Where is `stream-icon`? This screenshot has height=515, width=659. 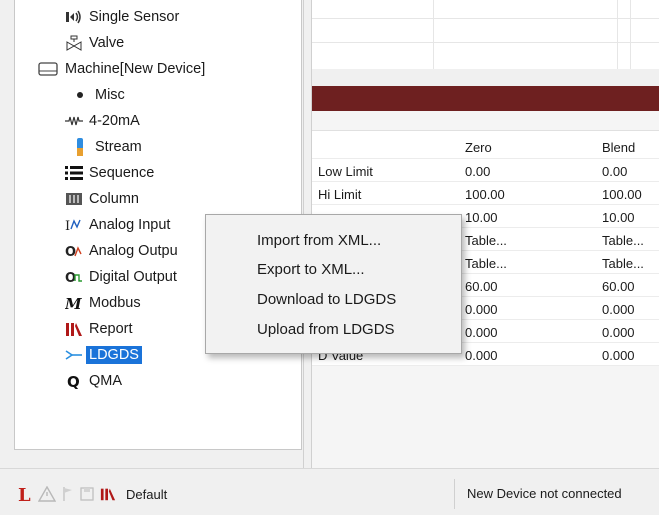
stream-icon is located at coordinates (80, 147).